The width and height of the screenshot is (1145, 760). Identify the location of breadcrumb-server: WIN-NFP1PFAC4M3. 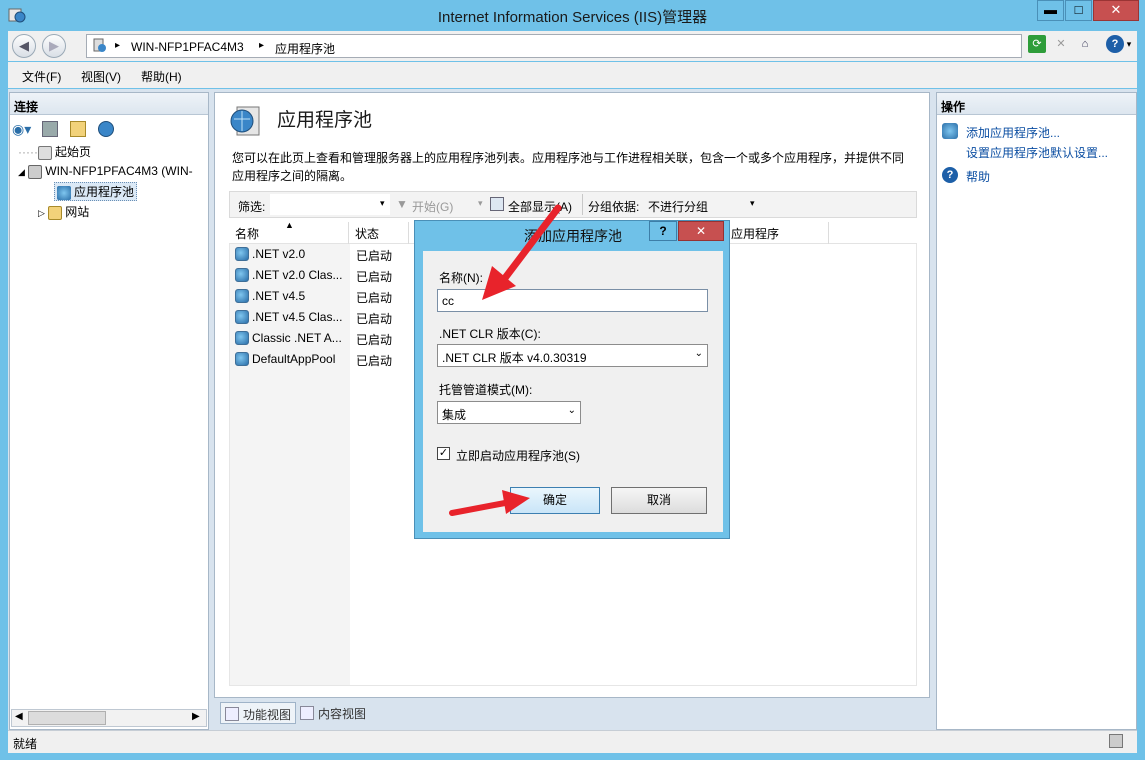
(187, 47).